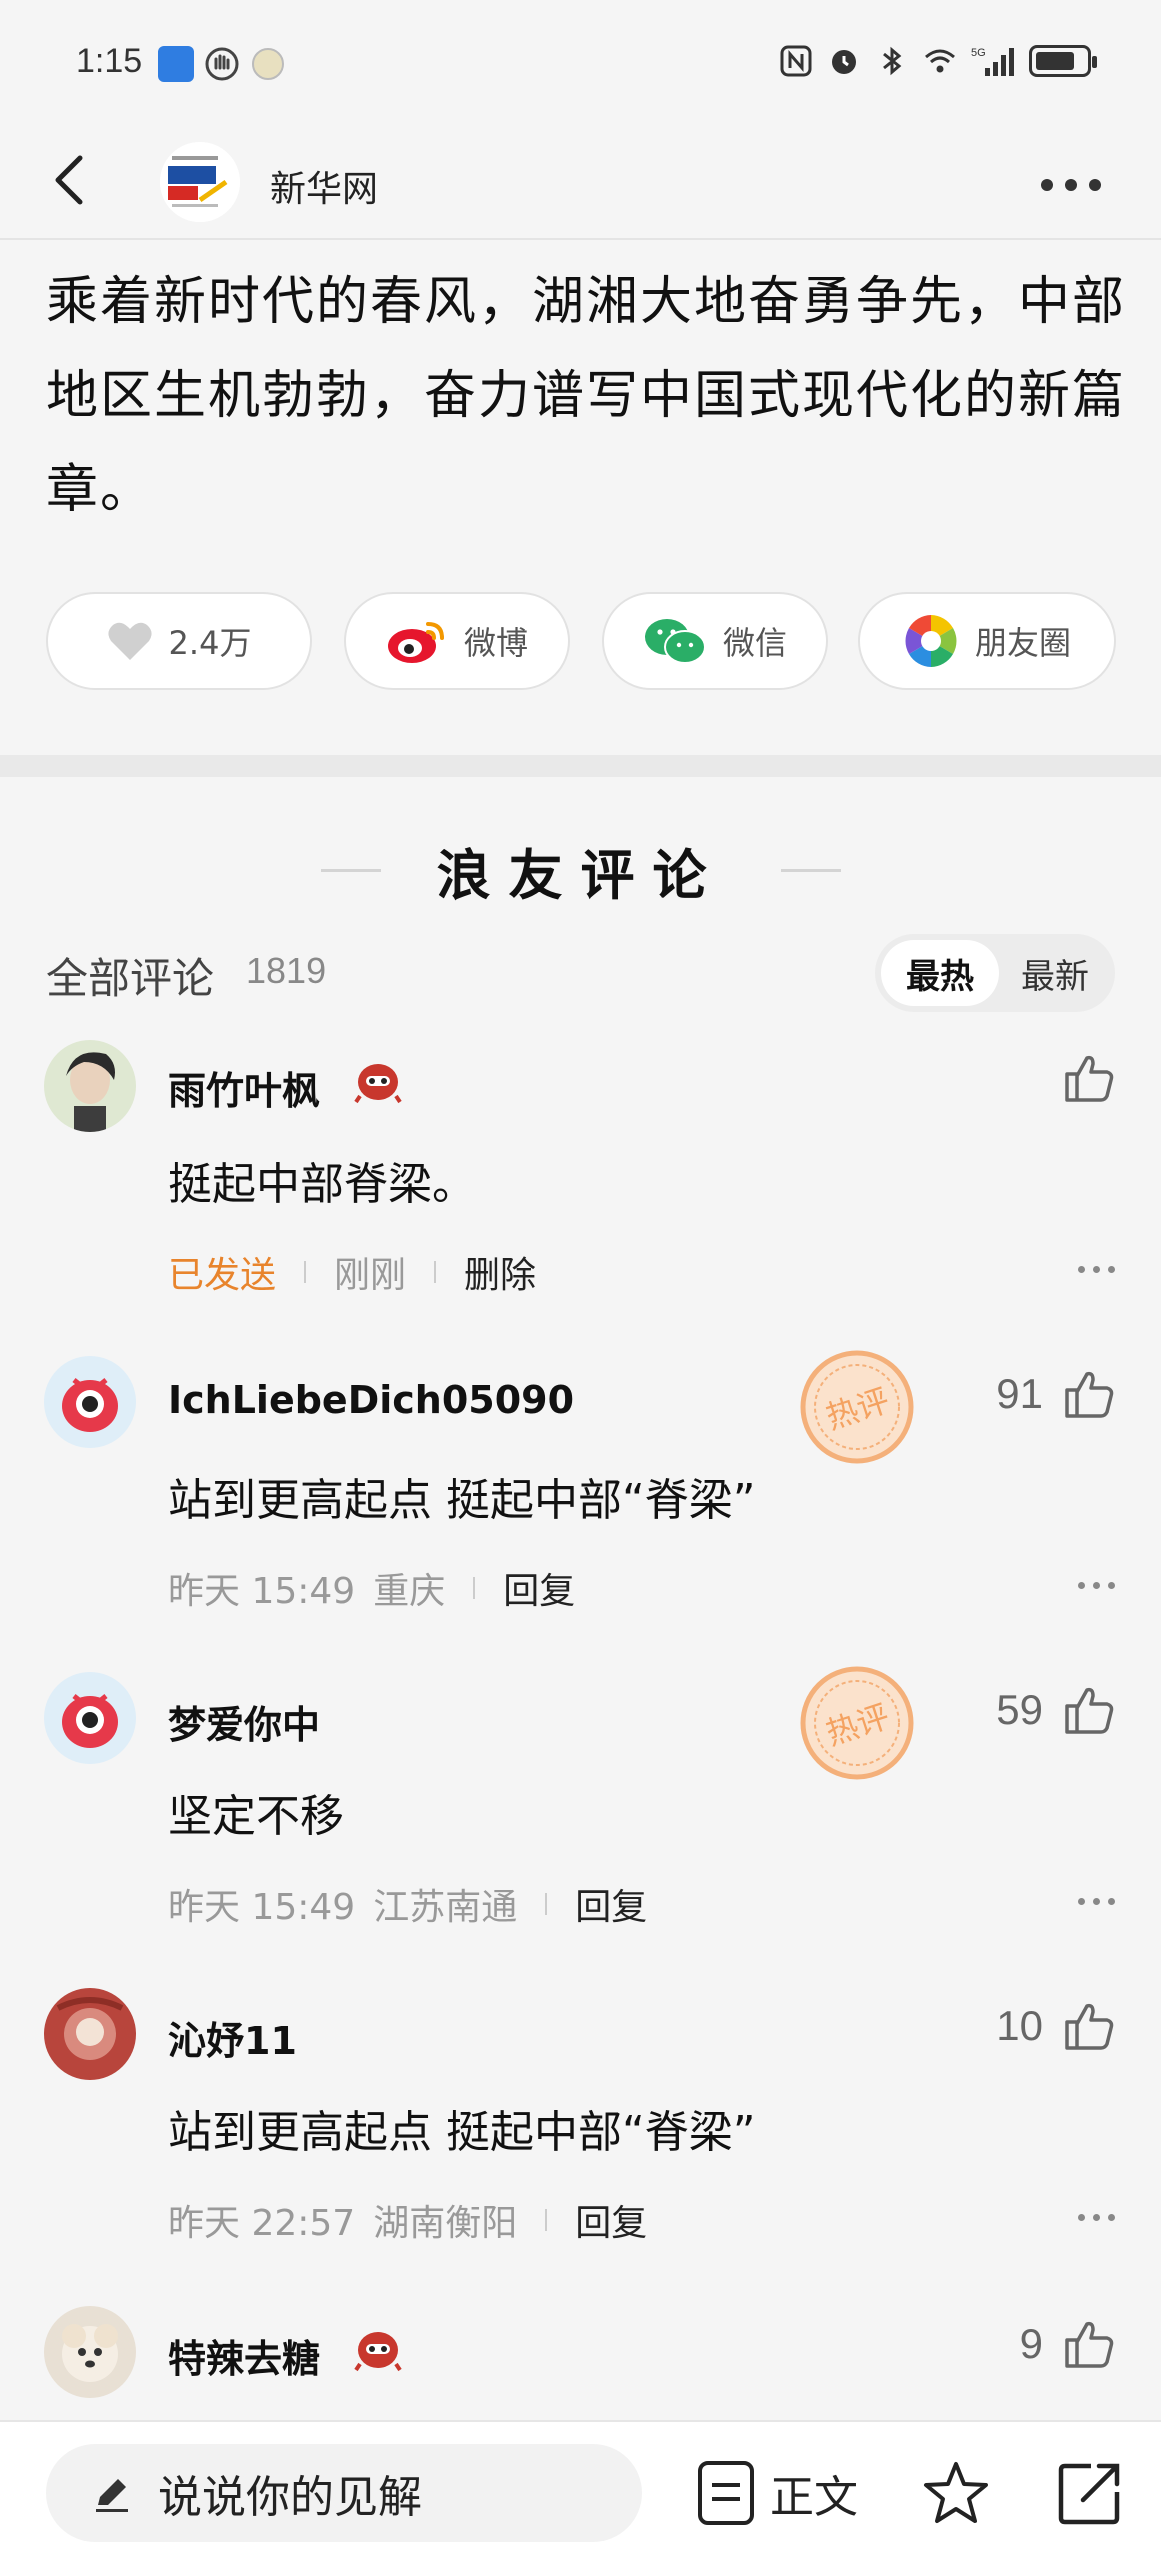  I want to click on bluetooth-icon, so click(892, 61).